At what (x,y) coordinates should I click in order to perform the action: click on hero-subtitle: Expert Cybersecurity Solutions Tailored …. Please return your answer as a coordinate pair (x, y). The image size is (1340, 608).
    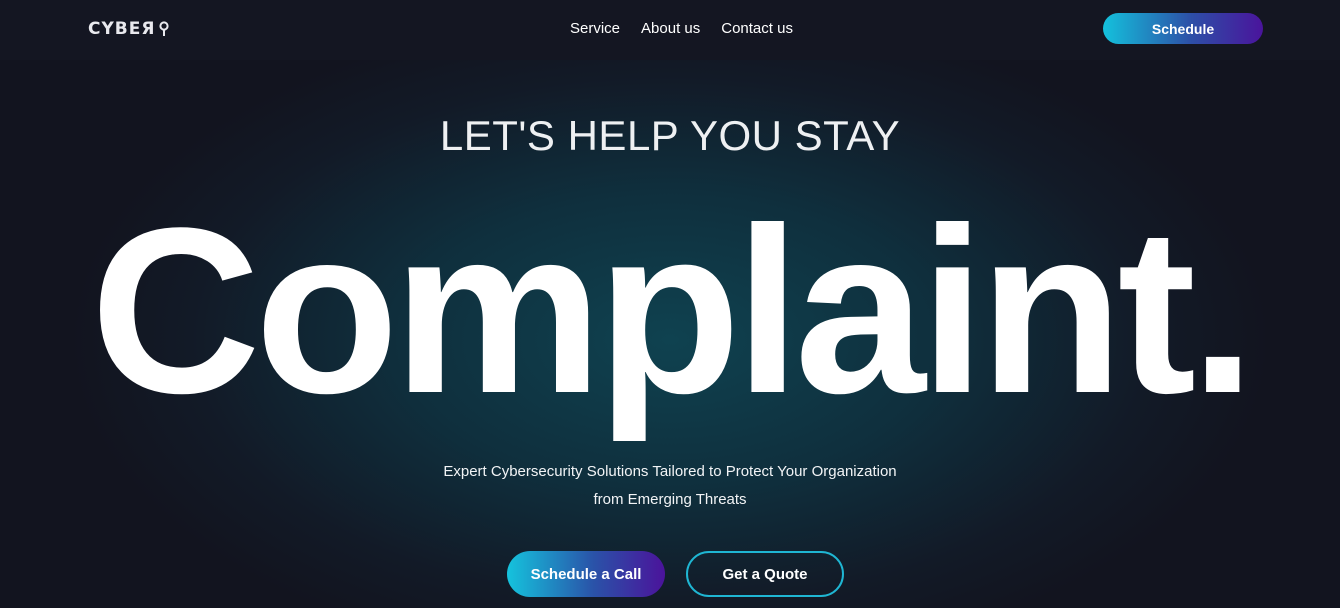
    Looking at the image, I should click on (670, 486).